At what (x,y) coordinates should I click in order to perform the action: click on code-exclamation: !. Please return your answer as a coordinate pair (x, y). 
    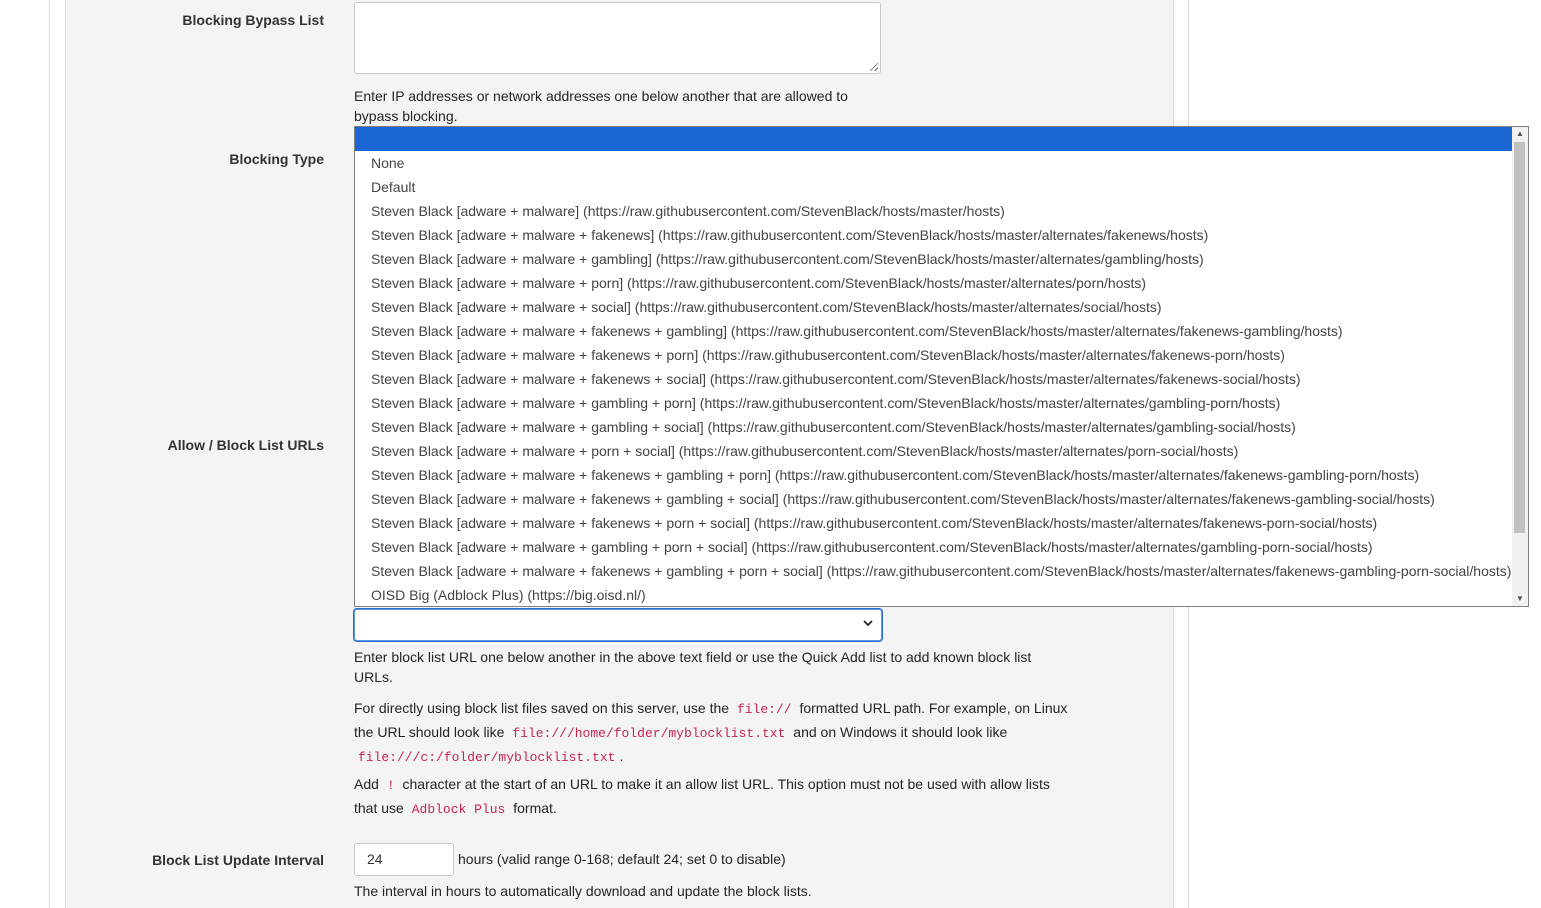
    Looking at the image, I should click on (390, 785).